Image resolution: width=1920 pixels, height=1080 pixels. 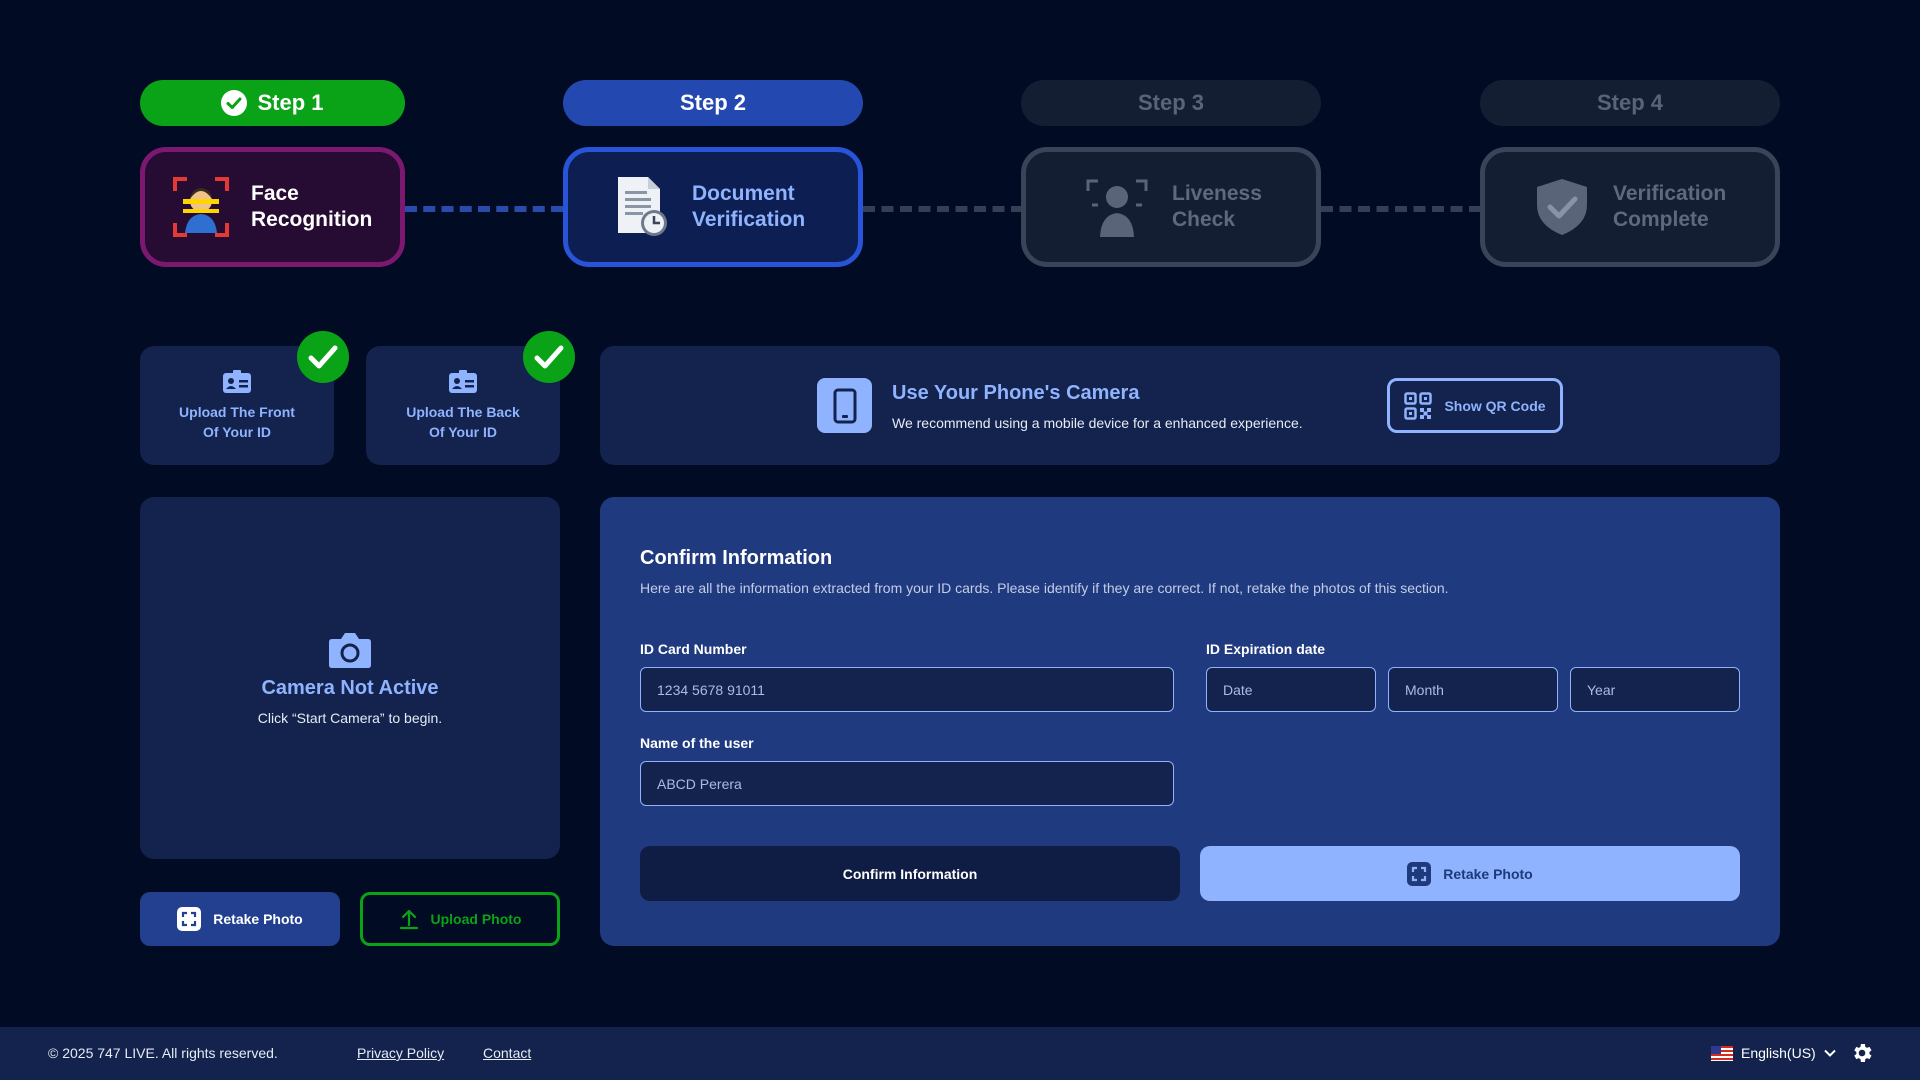 I want to click on user-name-label: Name of the user, so click(x=697, y=743).